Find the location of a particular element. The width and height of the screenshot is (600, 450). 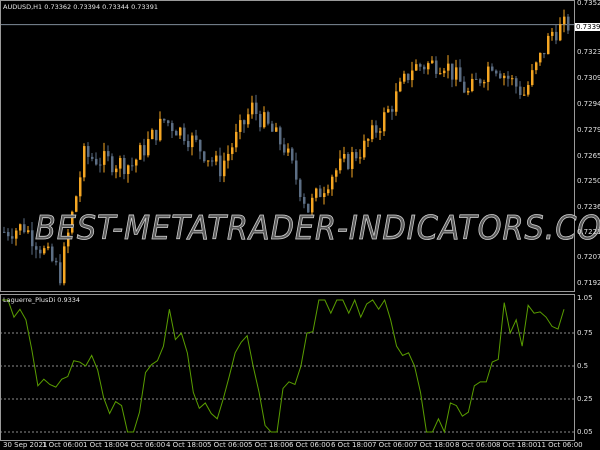

indicator-tick-label: 0.75 is located at coordinates (585, 333).